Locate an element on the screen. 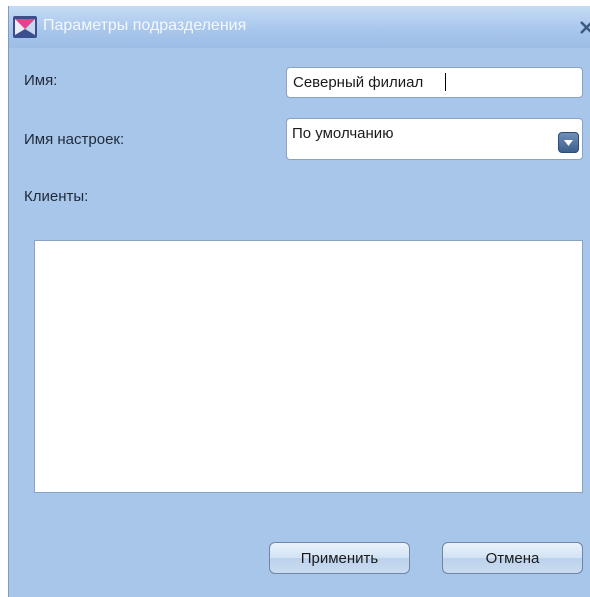 Image resolution: width=590 pixels, height=597 pixels. cancel-button: Отмена is located at coordinates (512, 558).